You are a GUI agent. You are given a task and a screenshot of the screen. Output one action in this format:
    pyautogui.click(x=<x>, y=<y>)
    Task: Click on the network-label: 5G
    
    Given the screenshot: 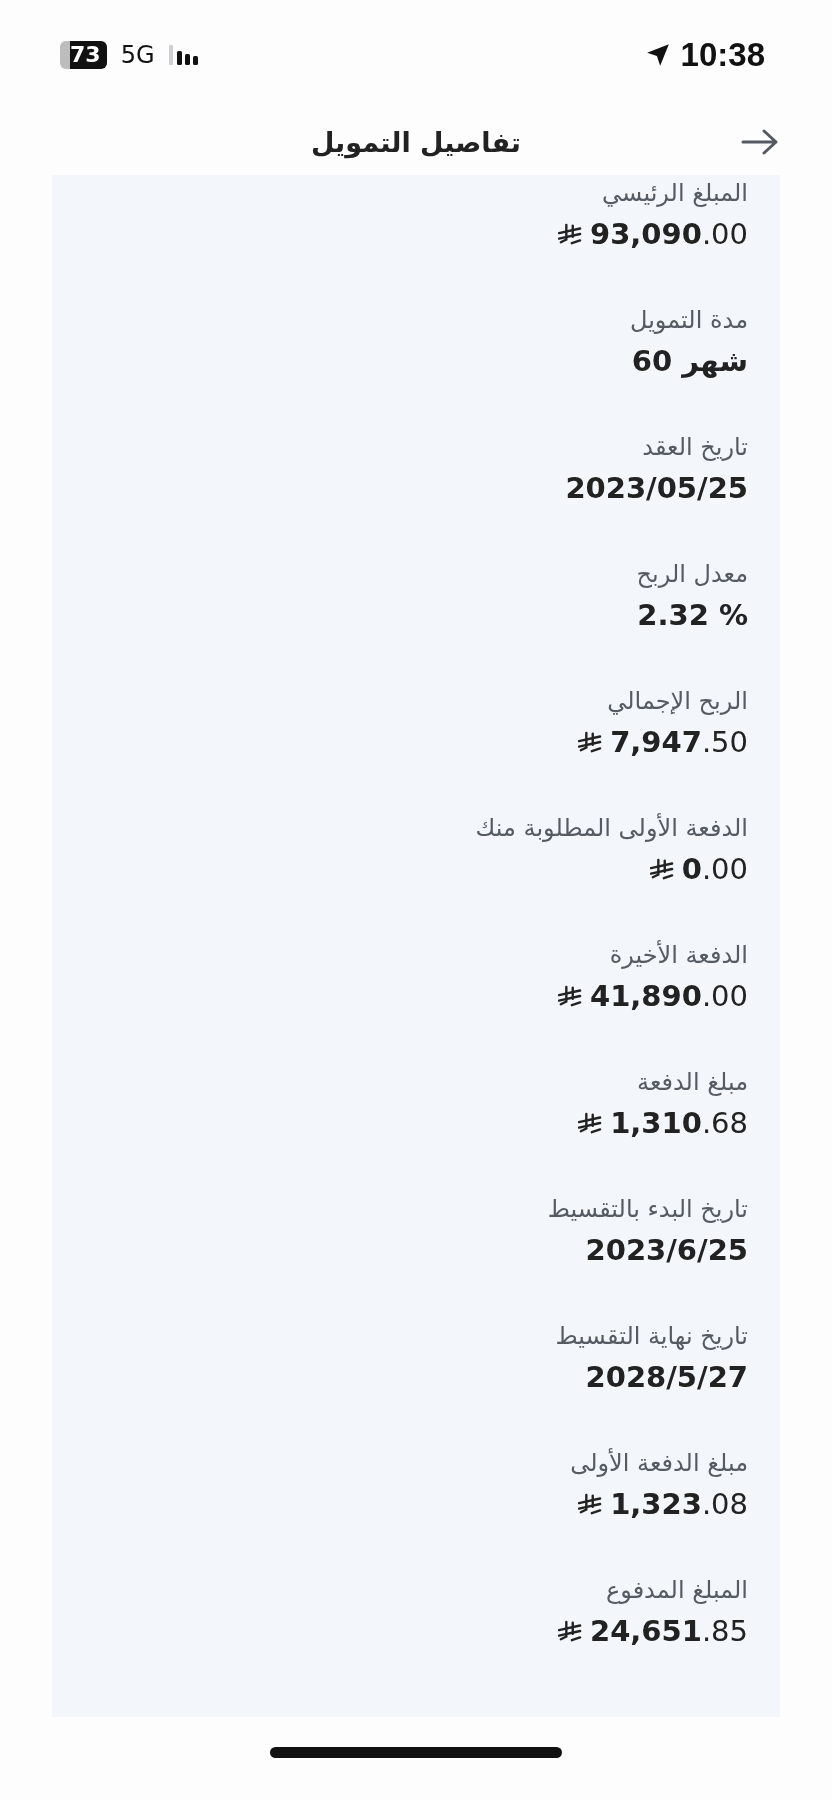 What is the action you would take?
    pyautogui.click(x=137, y=55)
    